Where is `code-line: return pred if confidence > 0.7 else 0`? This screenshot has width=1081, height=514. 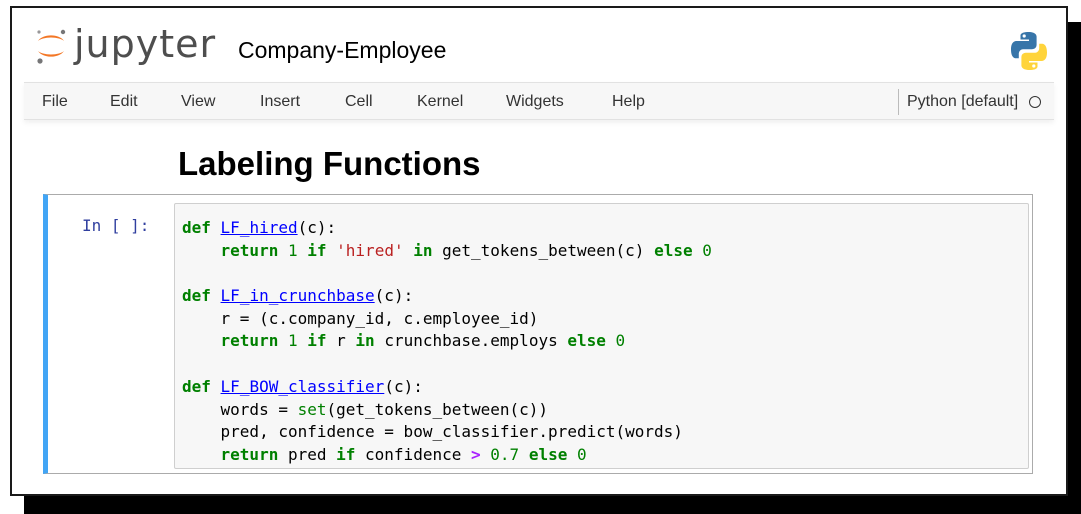
code-line: return pred if confidence > 0.7 else 0 is located at coordinates (447, 455).